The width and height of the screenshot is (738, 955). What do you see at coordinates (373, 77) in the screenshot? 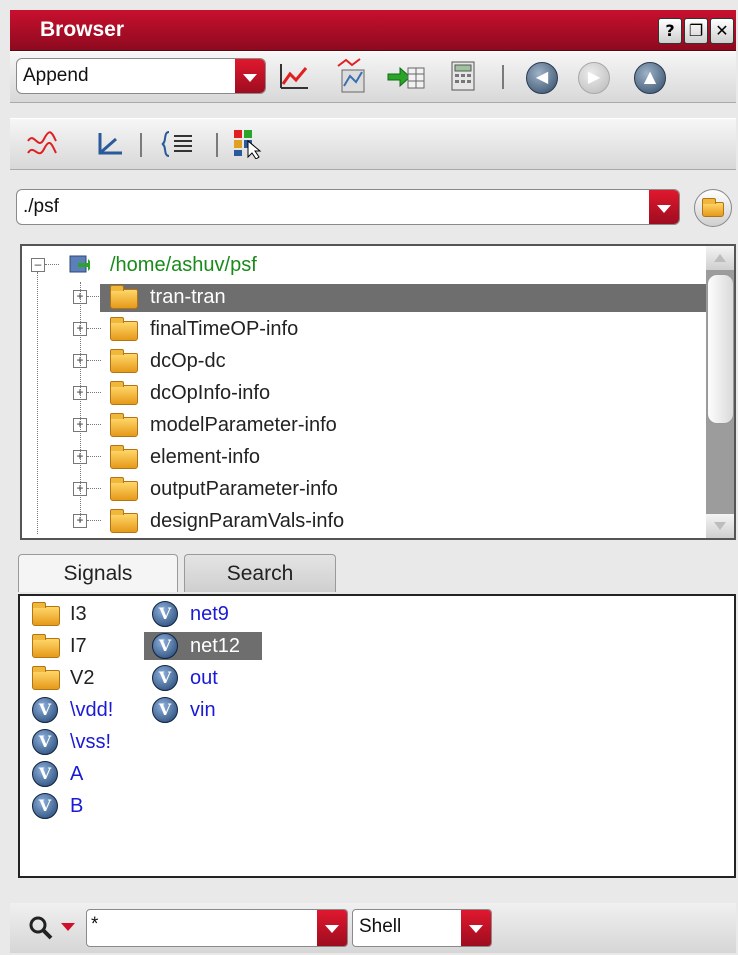
I see `main-toolbar: Append ◀ ▶ ▲` at bounding box center [373, 77].